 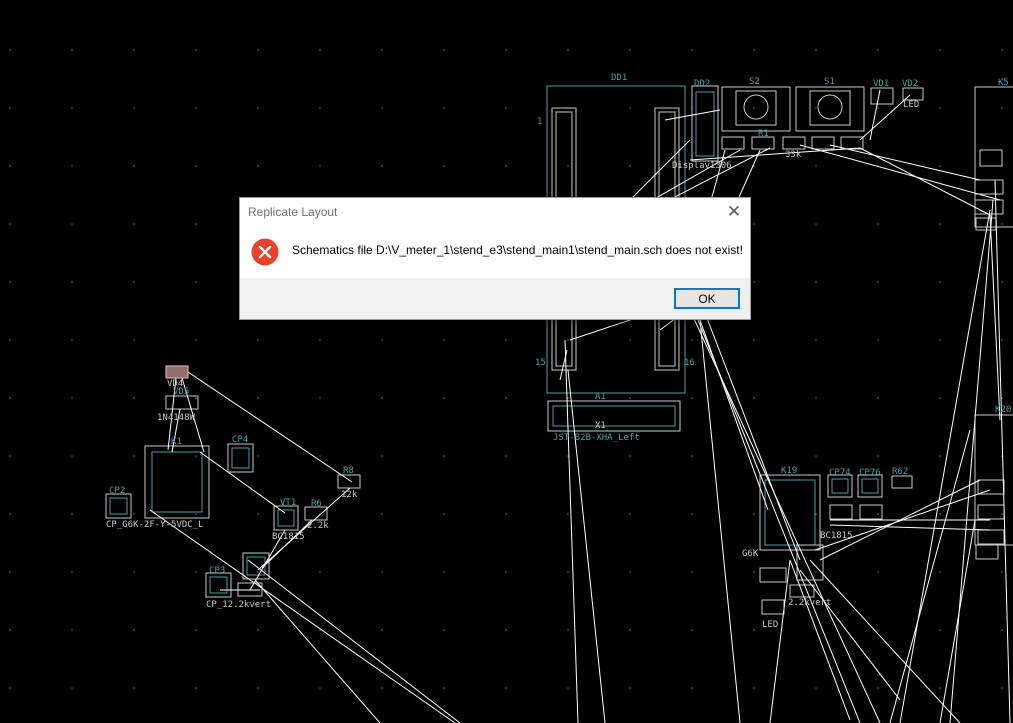 I want to click on label-r1: R1, so click(x=763, y=134).